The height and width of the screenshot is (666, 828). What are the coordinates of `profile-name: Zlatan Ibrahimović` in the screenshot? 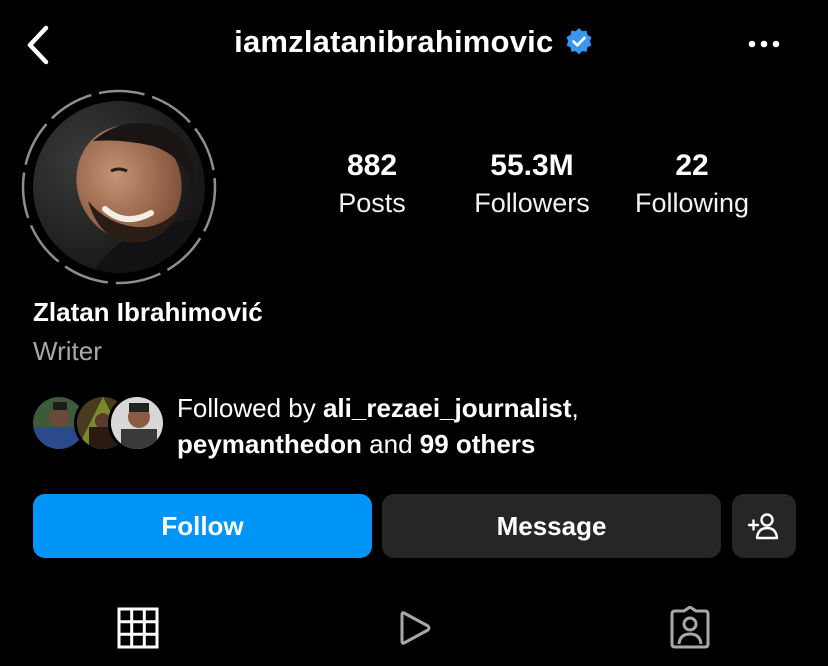 It's located at (148, 312).